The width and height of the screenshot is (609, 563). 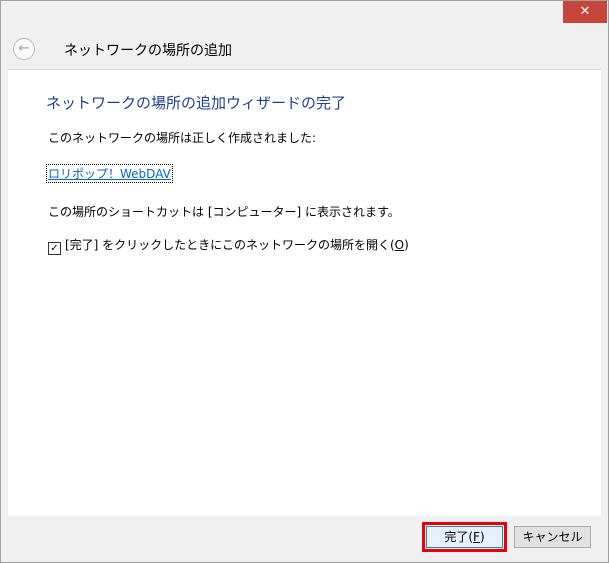 I want to click on created-text: このネットワークの場所は正しく作成されました:, so click(x=182, y=138).